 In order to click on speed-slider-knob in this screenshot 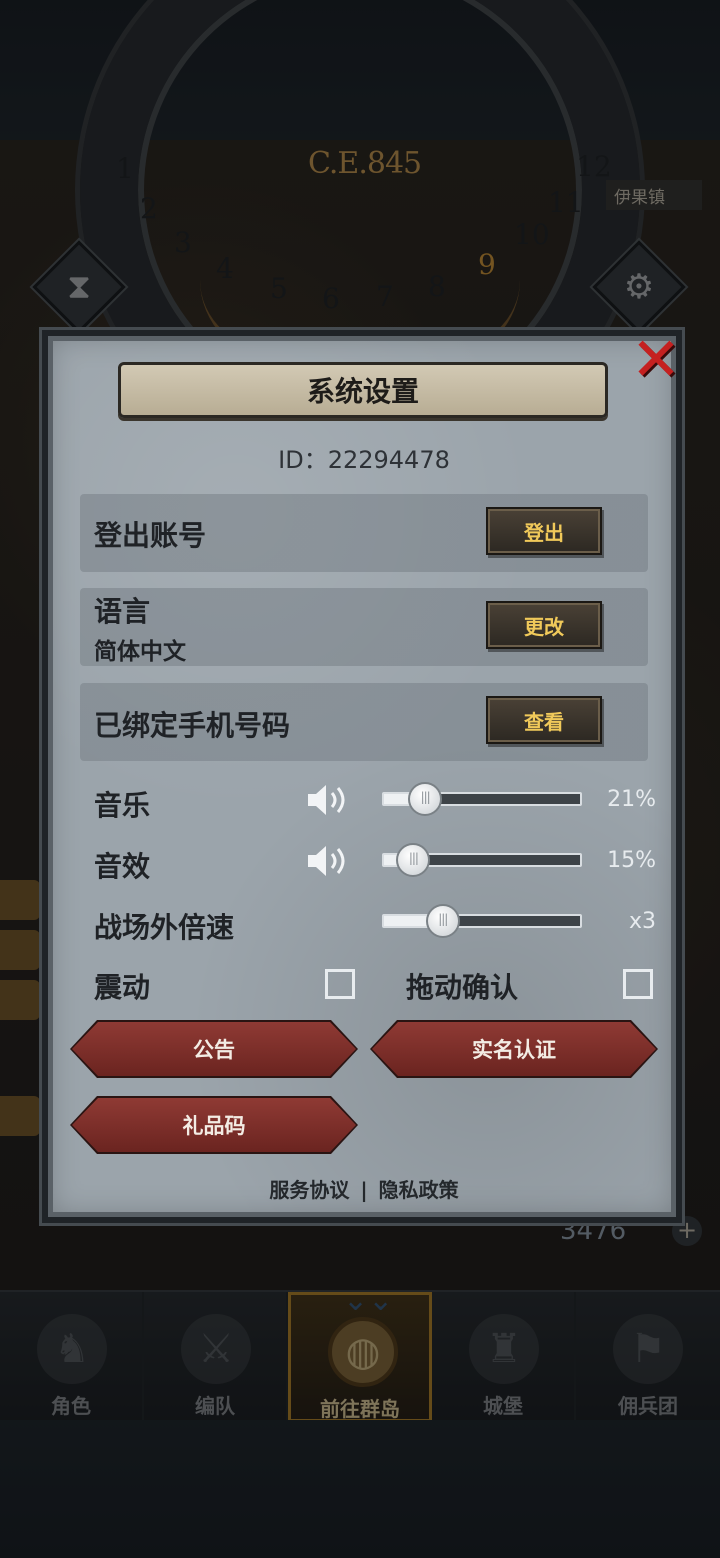, I will do `click(442, 921)`.